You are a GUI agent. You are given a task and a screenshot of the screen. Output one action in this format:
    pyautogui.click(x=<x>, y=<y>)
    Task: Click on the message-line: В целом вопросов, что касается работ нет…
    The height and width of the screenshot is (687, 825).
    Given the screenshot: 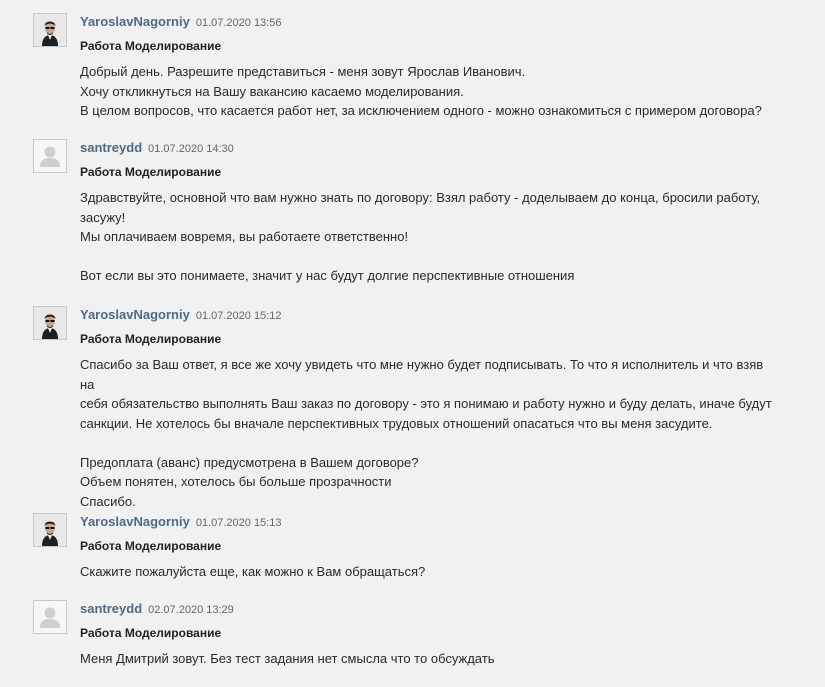 What is the action you would take?
    pyautogui.click(x=421, y=110)
    